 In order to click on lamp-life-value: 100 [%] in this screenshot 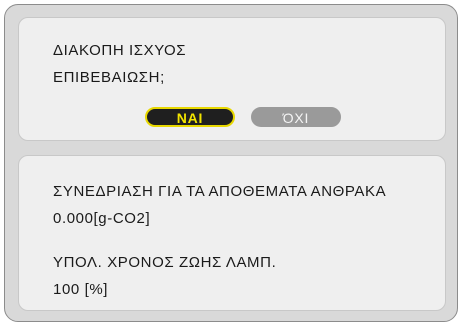, I will do `click(81, 289)`.